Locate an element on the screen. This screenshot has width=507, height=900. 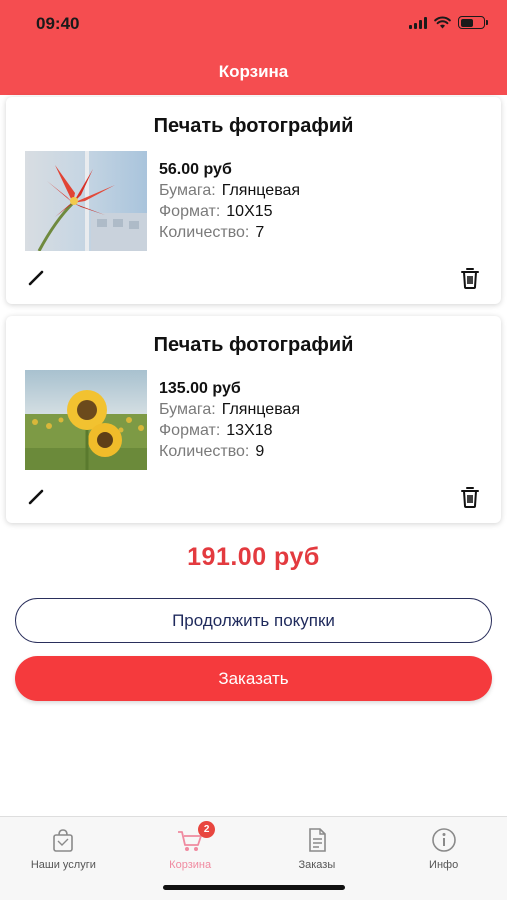
format-row: Формат: 13X18 is located at coordinates (229, 430).